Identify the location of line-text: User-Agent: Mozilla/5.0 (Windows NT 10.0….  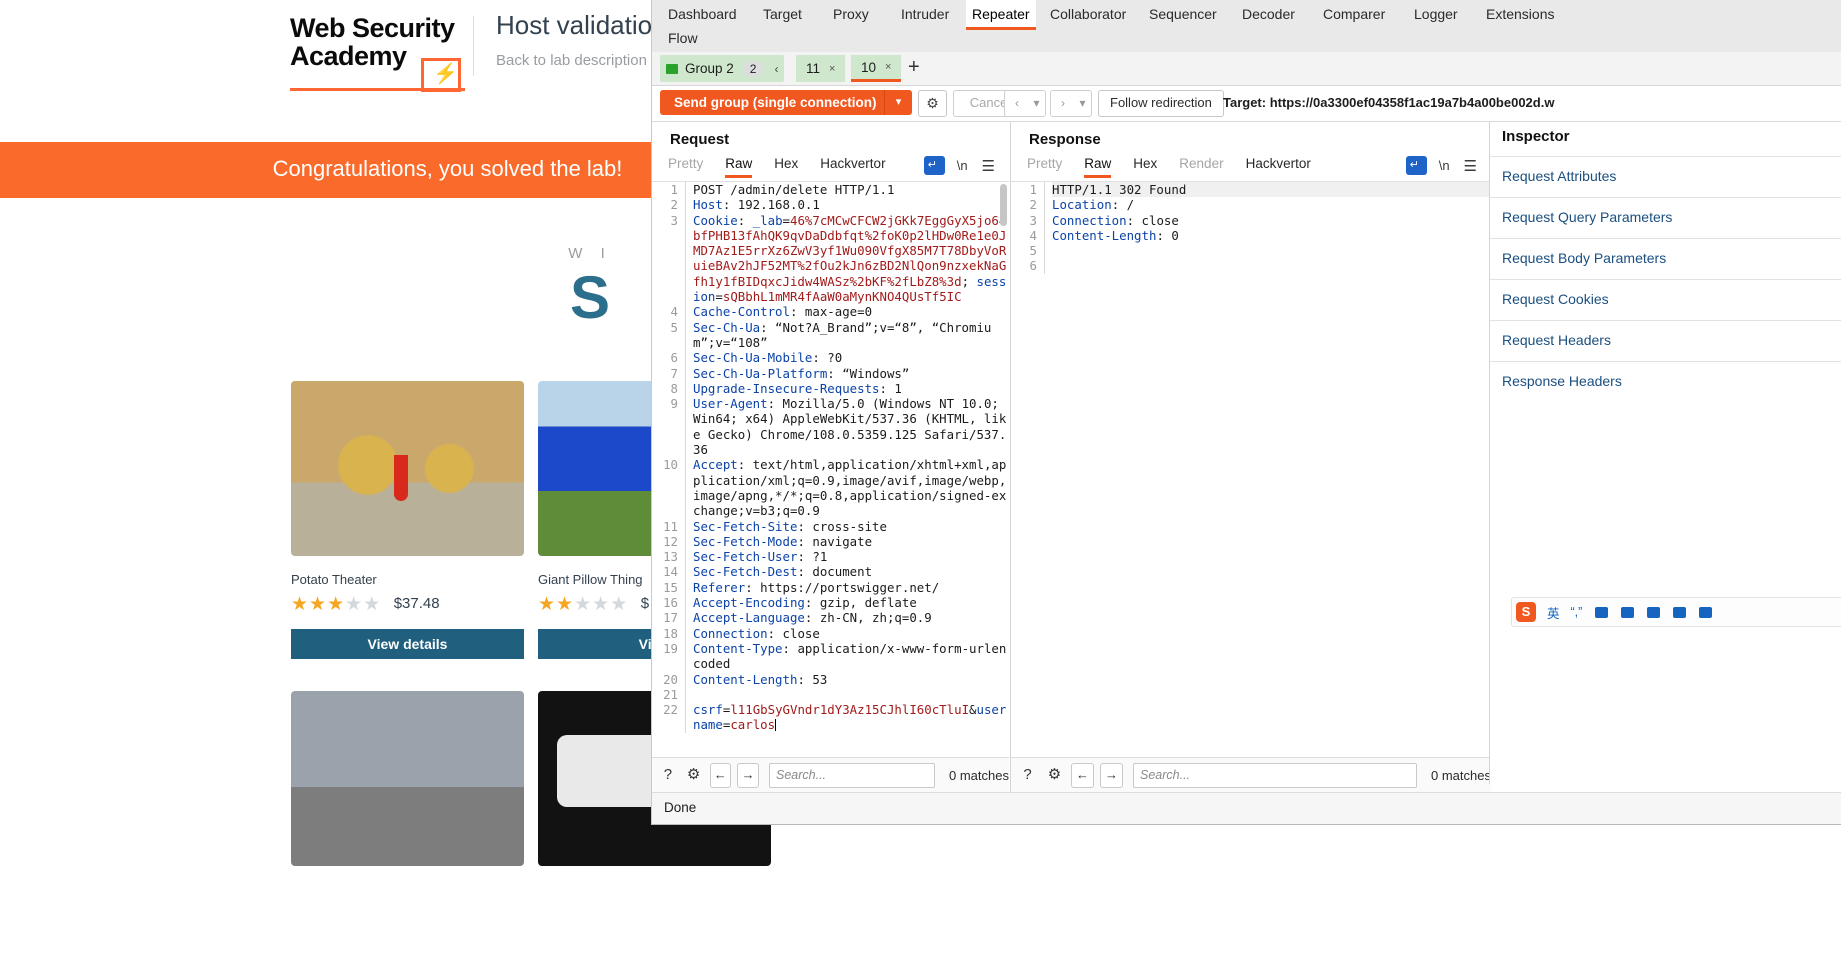
(851, 426).